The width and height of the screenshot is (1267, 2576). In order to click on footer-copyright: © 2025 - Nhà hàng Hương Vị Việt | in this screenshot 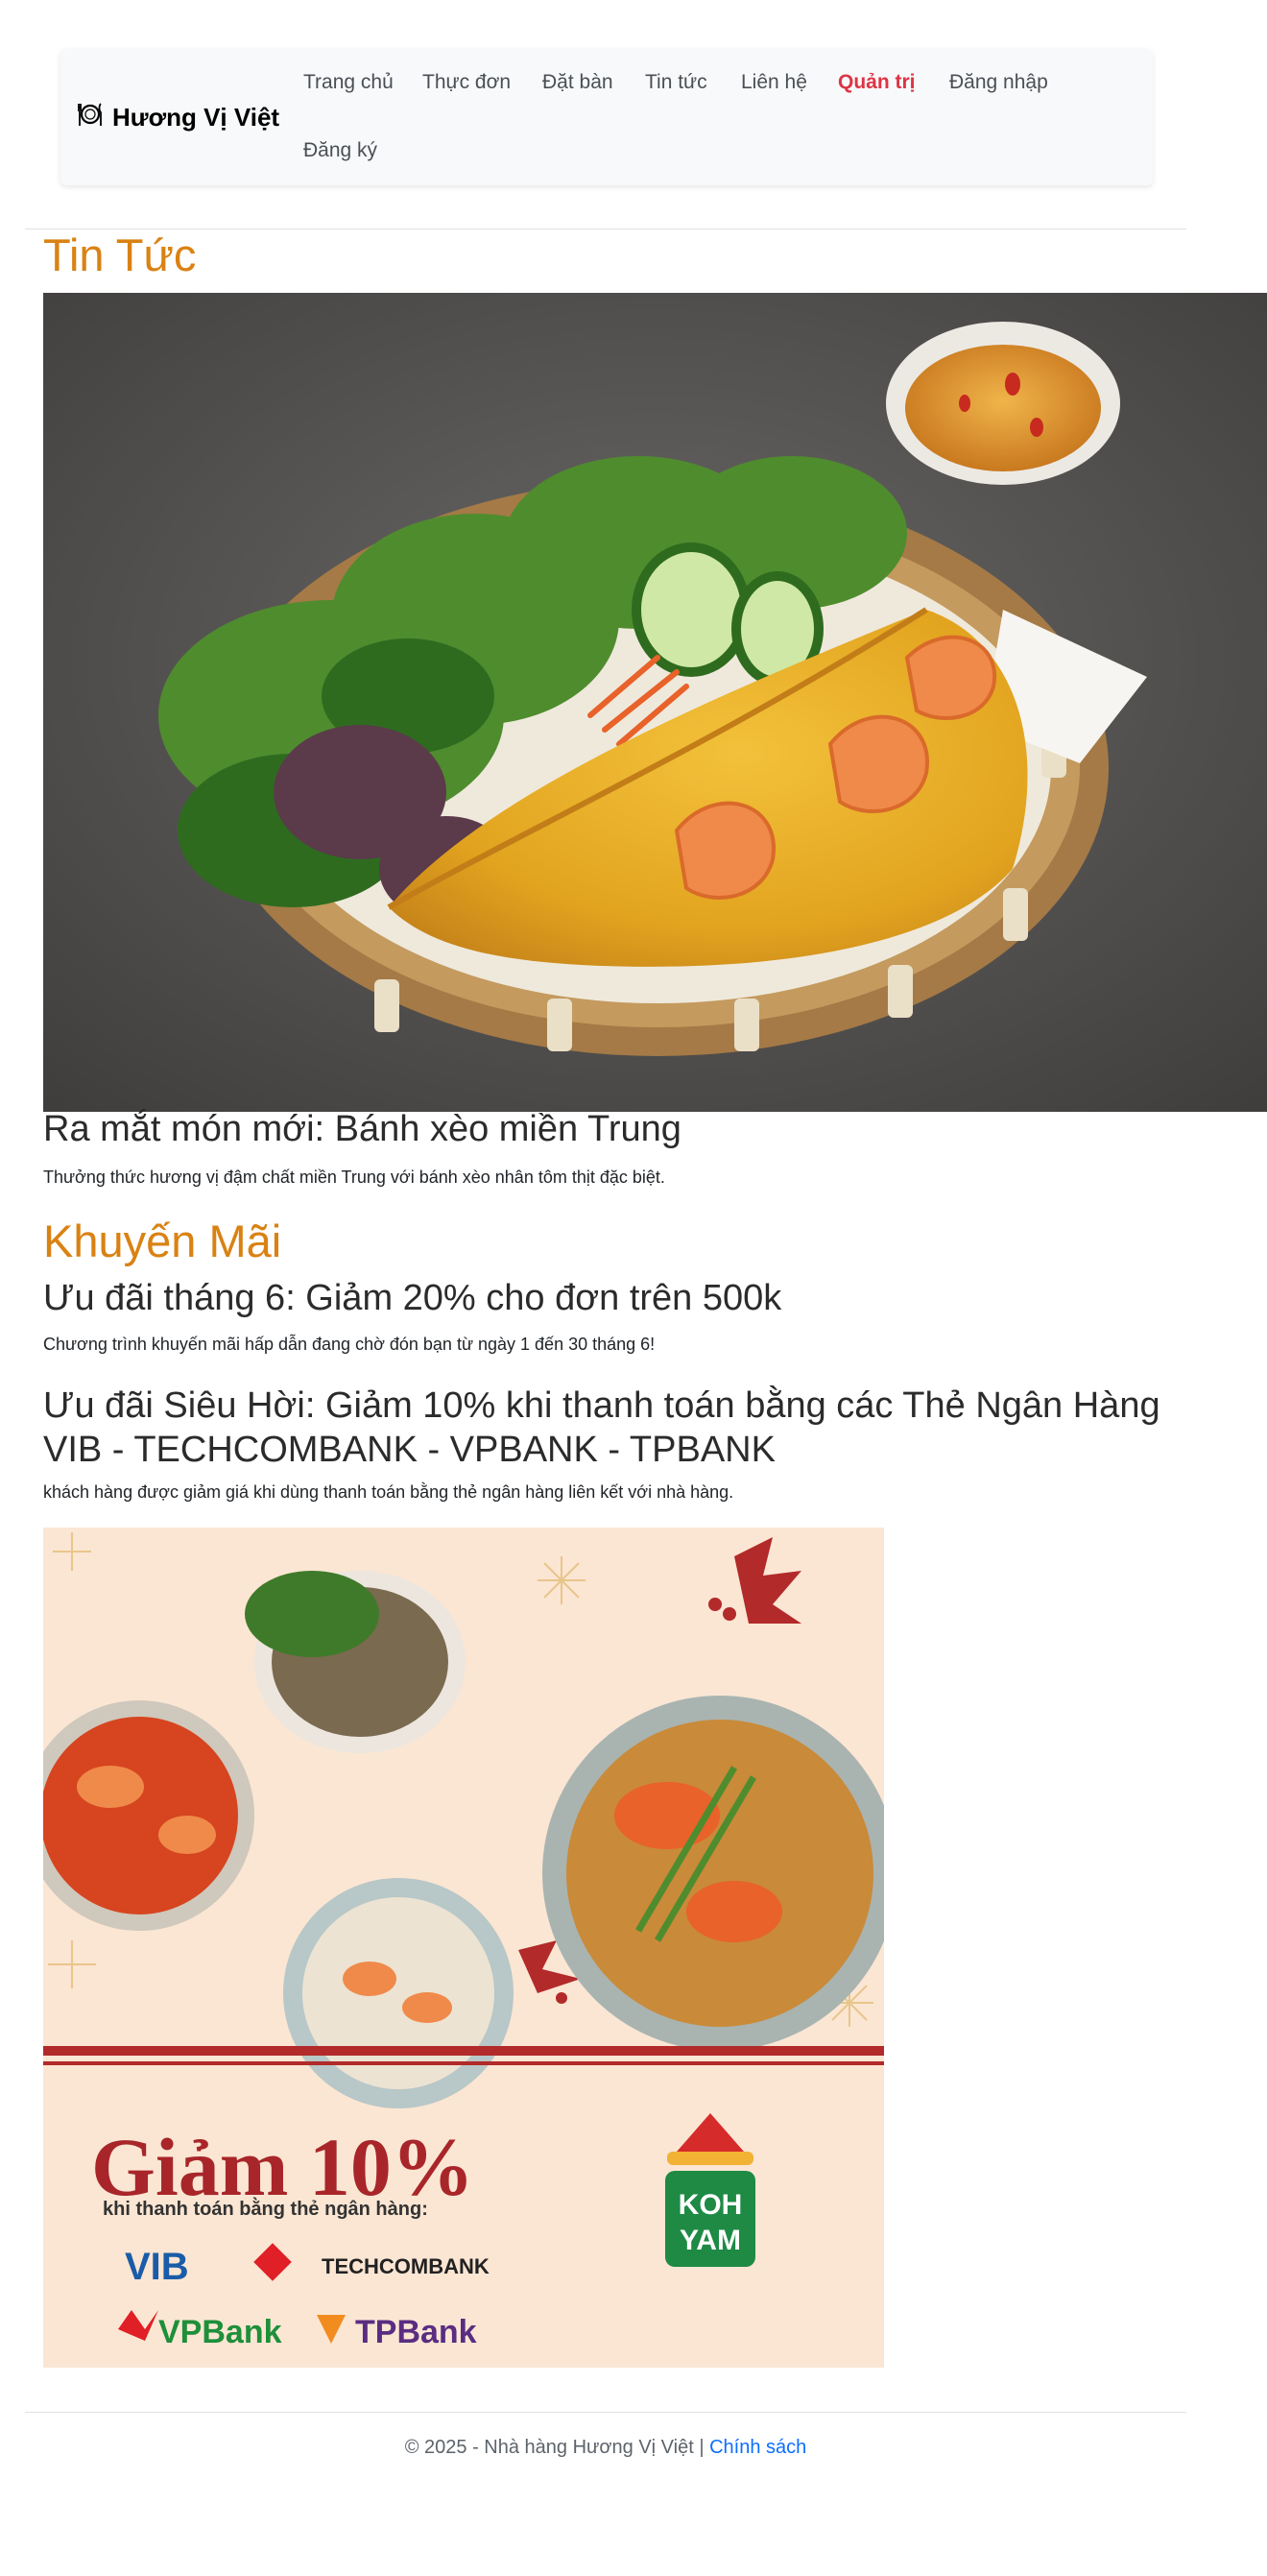, I will do `click(554, 2447)`.